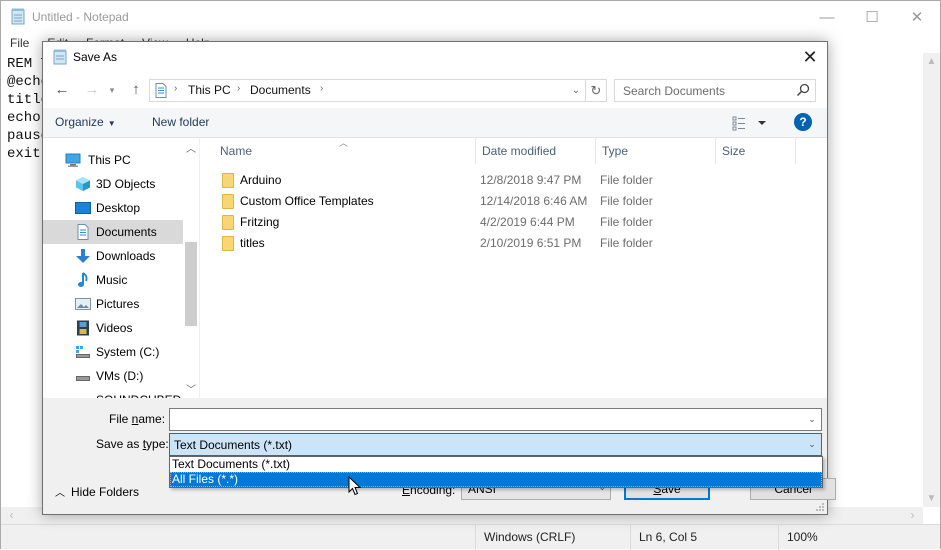 The image size is (941, 550). I want to click on scroll-down-icon: ▼, so click(931, 498).